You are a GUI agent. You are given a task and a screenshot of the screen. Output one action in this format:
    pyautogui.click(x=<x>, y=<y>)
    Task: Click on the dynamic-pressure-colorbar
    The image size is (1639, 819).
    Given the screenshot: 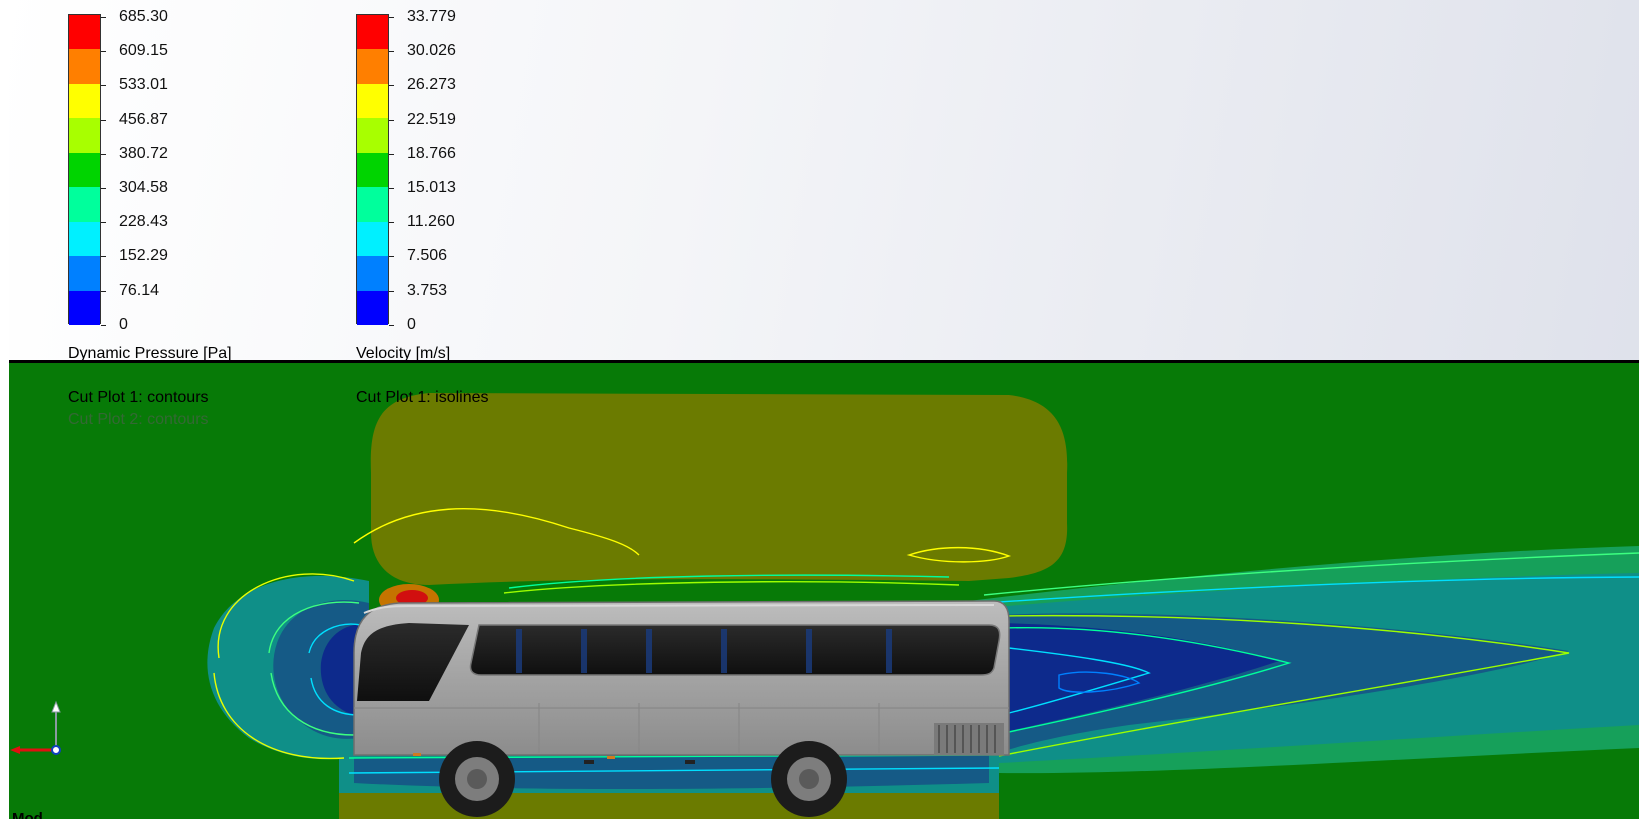 What is the action you would take?
    pyautogui.click(x=84, y=169)
    